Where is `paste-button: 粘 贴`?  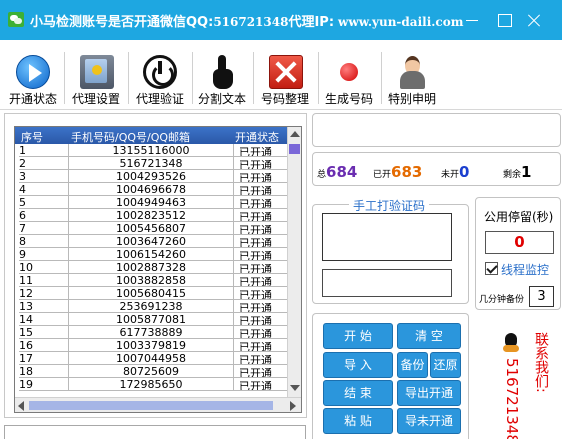 paste-button: 粘 贴 is located at coordinates (358, 421).